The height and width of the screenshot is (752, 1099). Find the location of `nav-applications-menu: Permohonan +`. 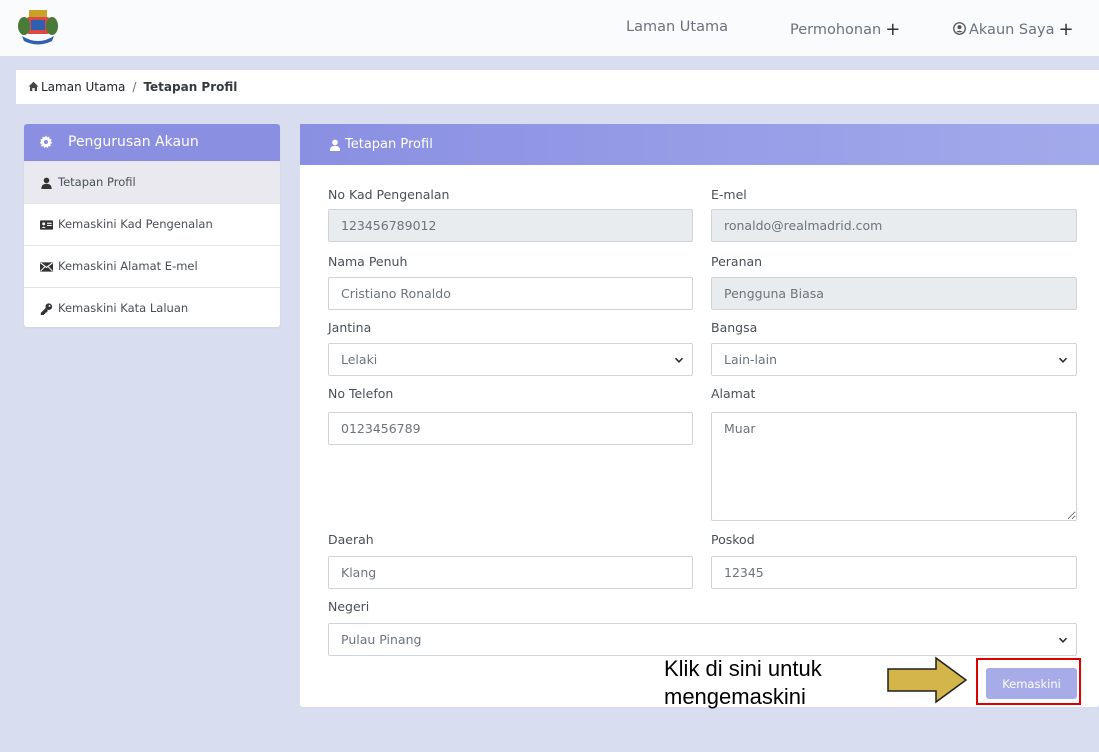

nav-applications-menu: Permohonan + is located at coordinates (845, 29).